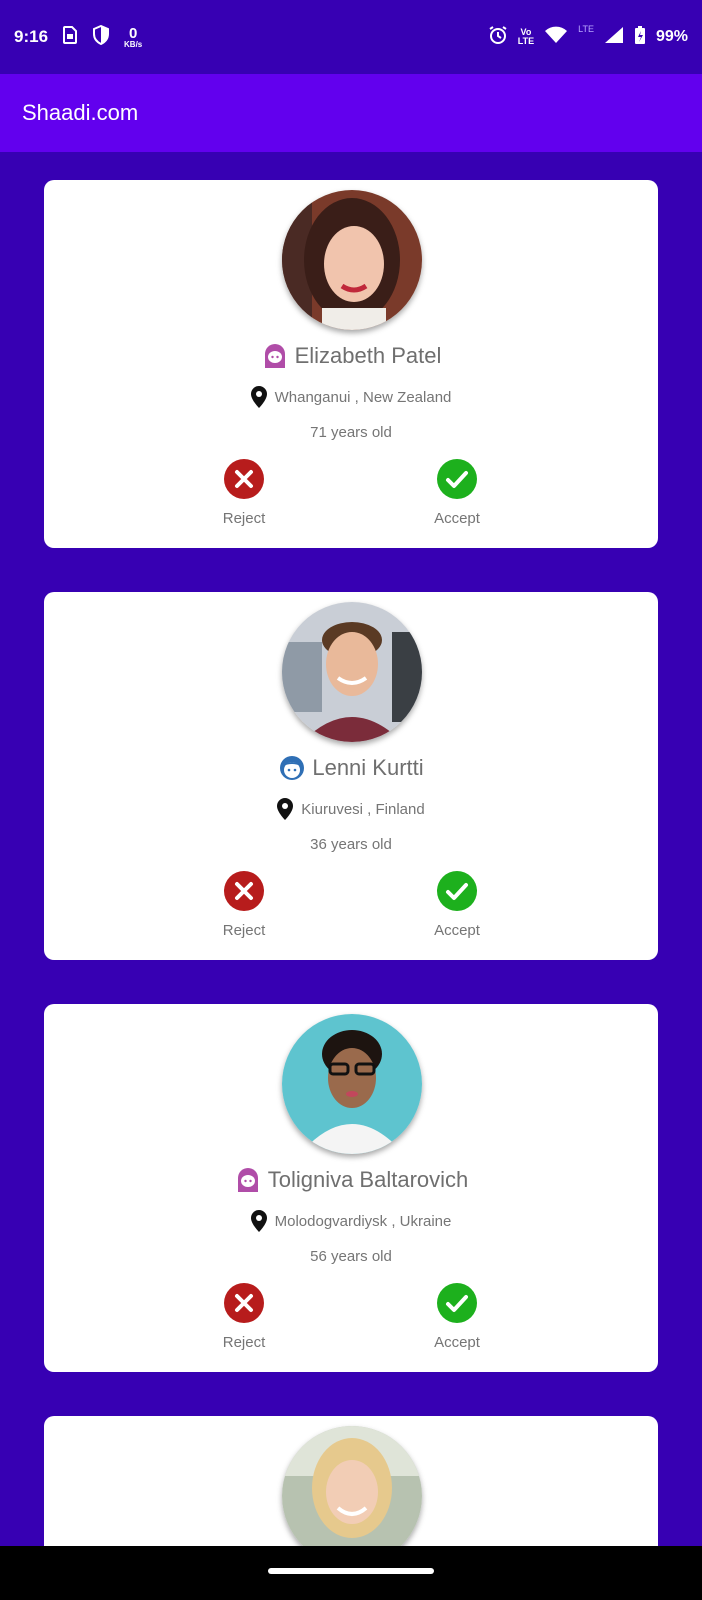 The width and height of the screenshot is (702, 1600). What do you see at coordinates (351, 37) in the screenshot?
I see `status-bar: 9:16 0 KB/s Vo LTE LTE 99%` at bounding box center [351, 37].